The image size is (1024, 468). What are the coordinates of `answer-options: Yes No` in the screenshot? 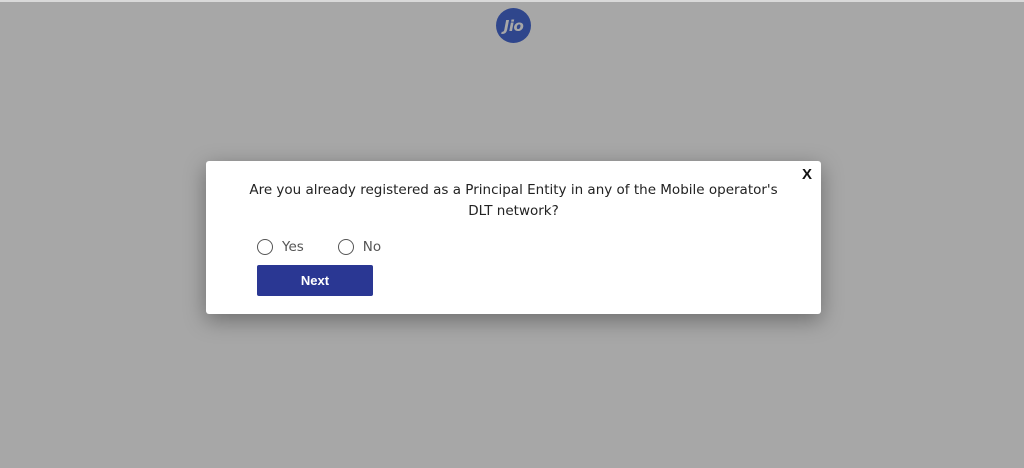 It's located at (336, 247).